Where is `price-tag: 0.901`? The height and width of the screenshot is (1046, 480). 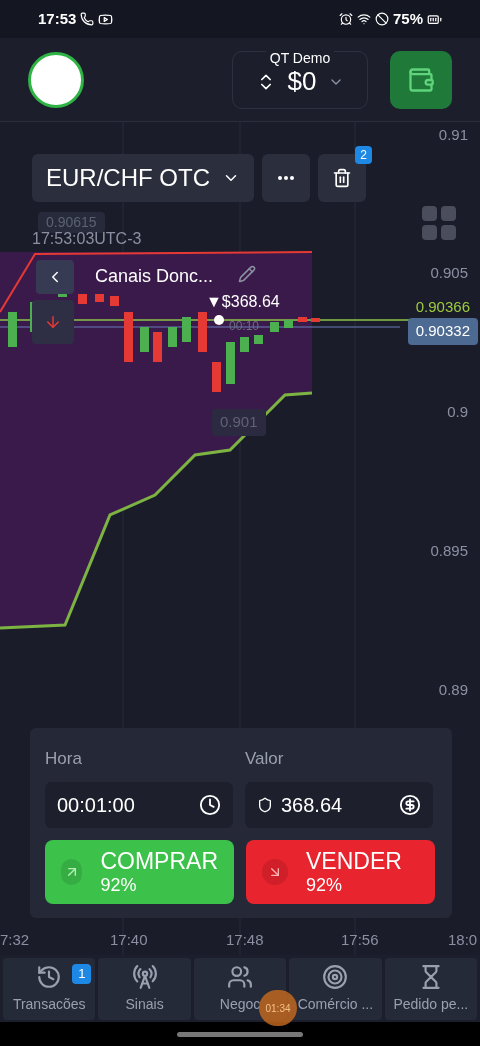
price-tag: 0.901 is located at coordinates (239, 422).